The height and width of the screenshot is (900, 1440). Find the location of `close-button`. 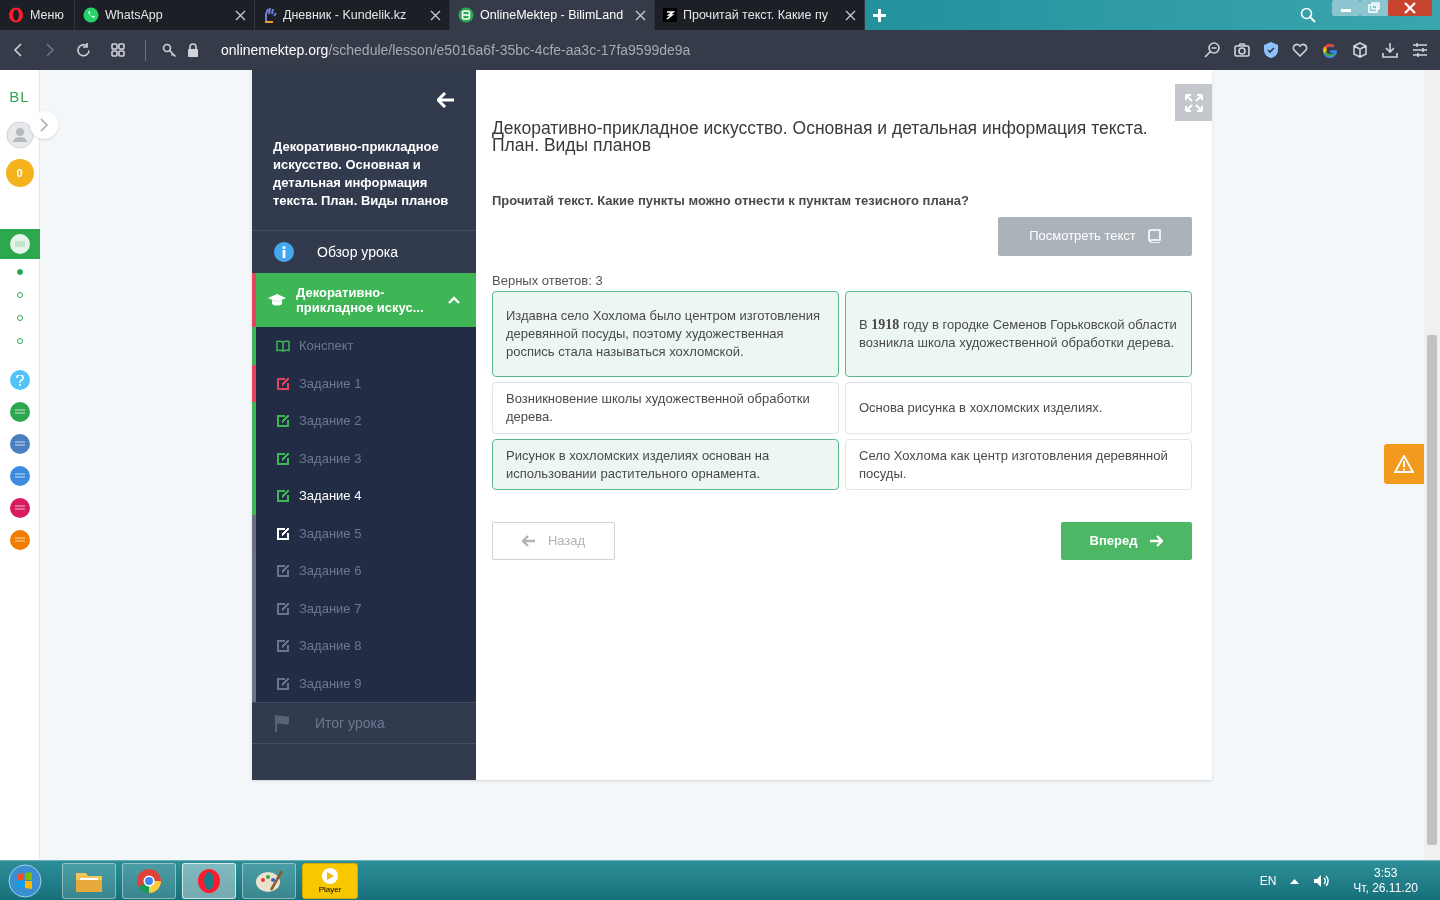

close-button is located at coordinates (1410, 8).